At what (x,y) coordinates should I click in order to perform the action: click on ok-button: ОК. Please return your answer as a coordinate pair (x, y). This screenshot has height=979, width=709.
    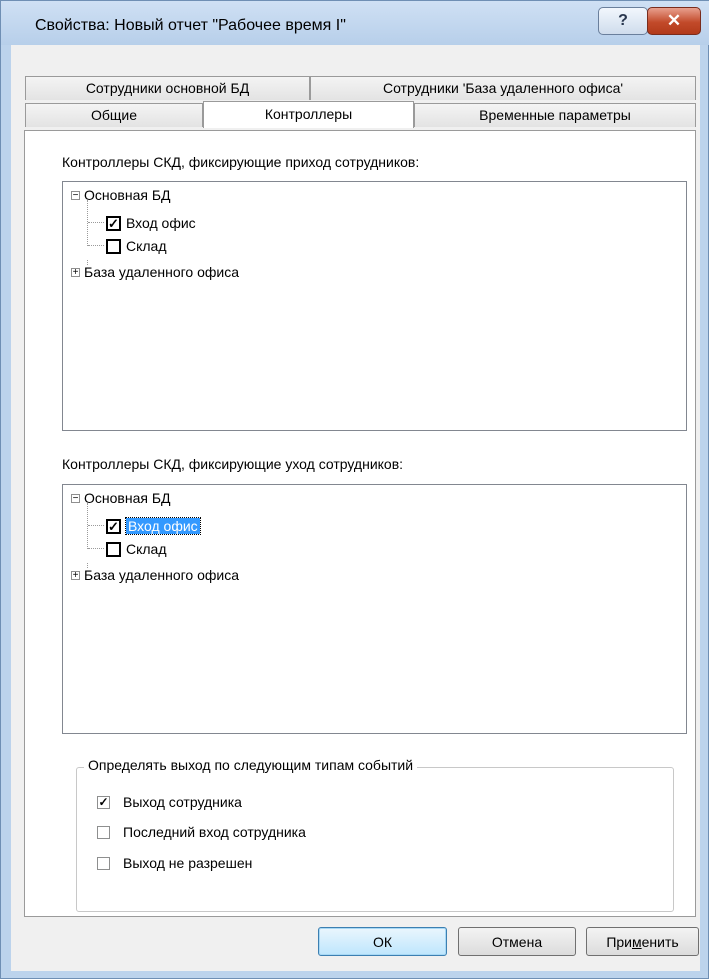
    Looking at the image, I should click on (382, 941).